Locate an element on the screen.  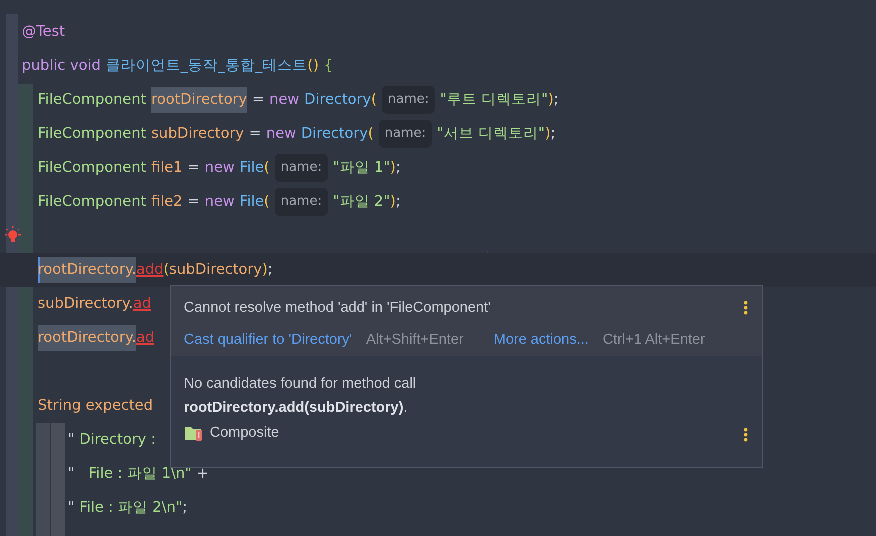
highlighted-variable: rootDirectory. is located at coordinates (87, 338).